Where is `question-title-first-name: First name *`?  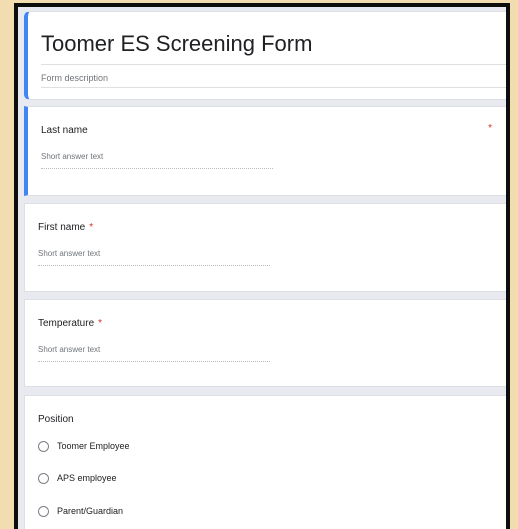
question-title-first-name: First name * is located at coordinates (65, 227).